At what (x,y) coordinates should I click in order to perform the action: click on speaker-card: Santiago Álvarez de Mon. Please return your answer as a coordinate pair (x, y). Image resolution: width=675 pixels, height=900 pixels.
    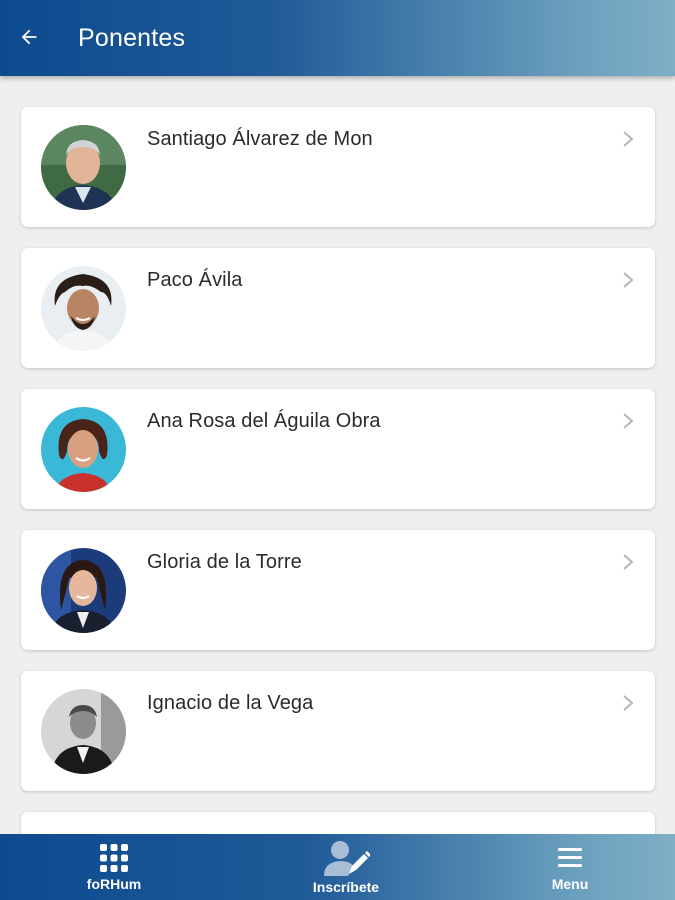
    Looking at the image, I should click on (338, 167).